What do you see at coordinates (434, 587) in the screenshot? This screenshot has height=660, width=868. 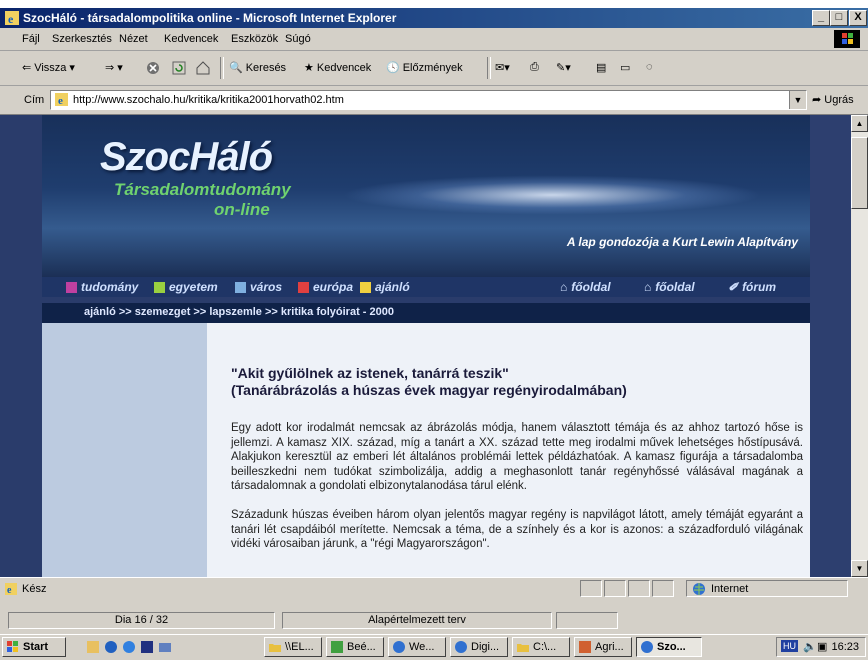 I see `status-bar: e Kész Internet` at bounding box center [434, 587].